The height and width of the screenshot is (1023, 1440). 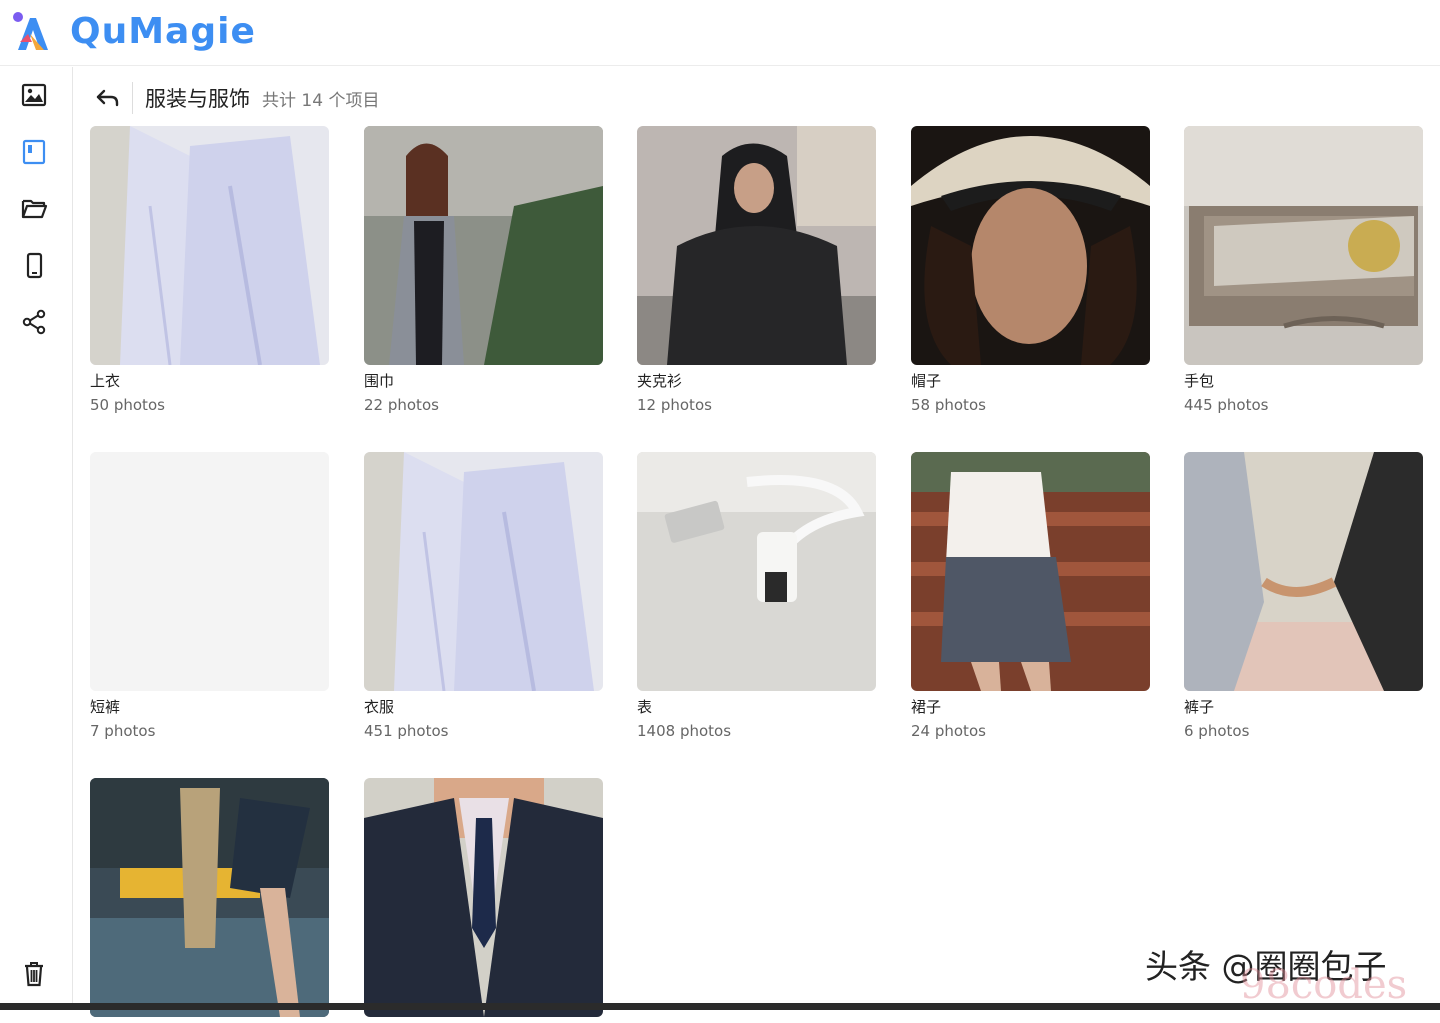 I want to click on sidebar, so click(x=36, y=538).